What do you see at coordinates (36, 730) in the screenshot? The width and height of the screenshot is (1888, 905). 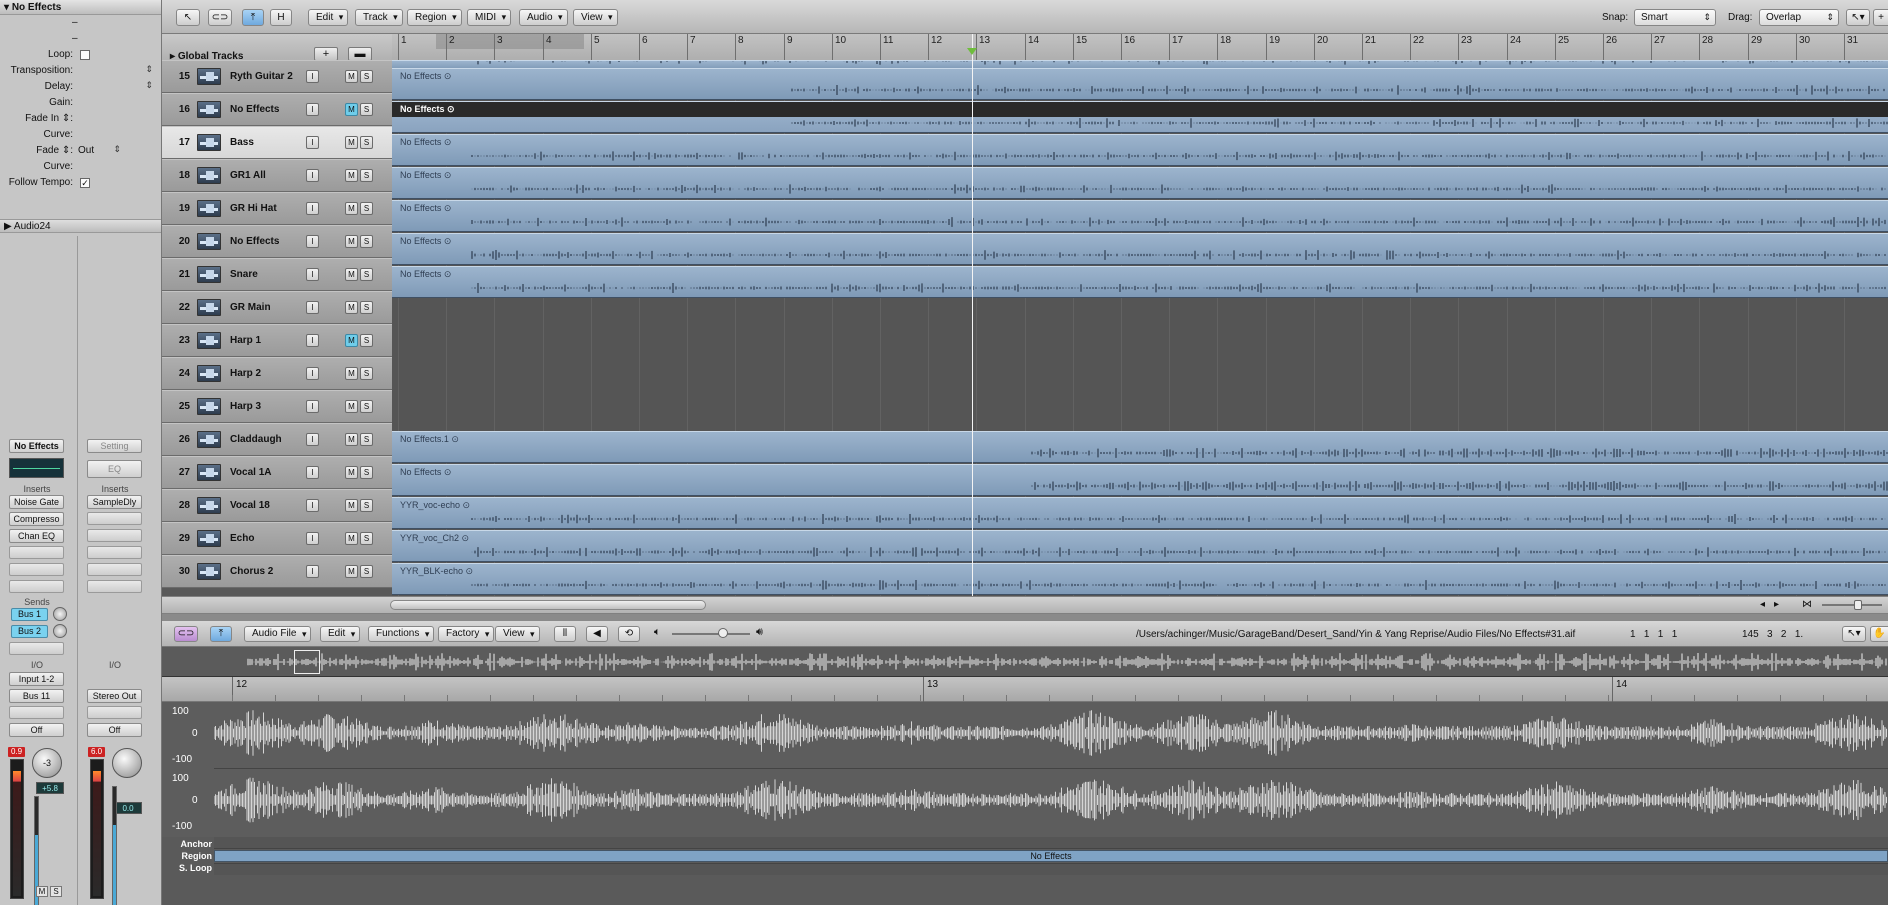 I see `automation-mode: Off` at bounding box center [36, 730].